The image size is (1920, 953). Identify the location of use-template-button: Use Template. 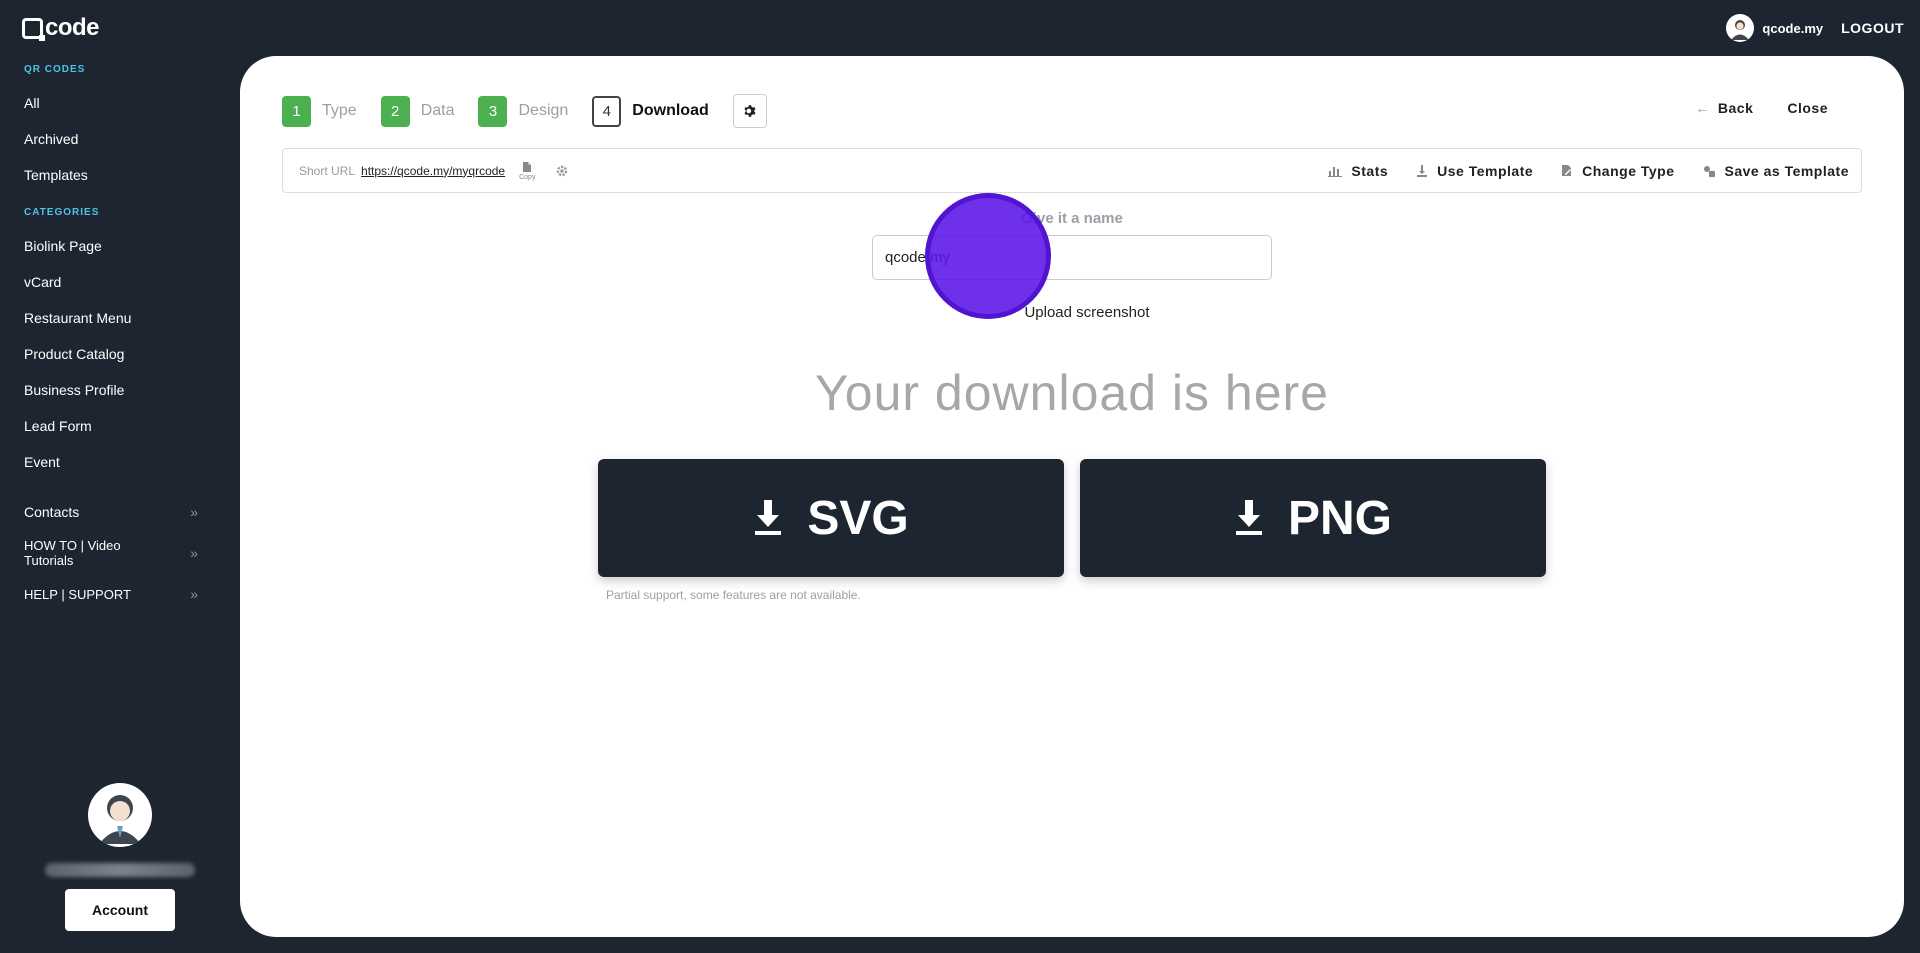
(1474, 171).